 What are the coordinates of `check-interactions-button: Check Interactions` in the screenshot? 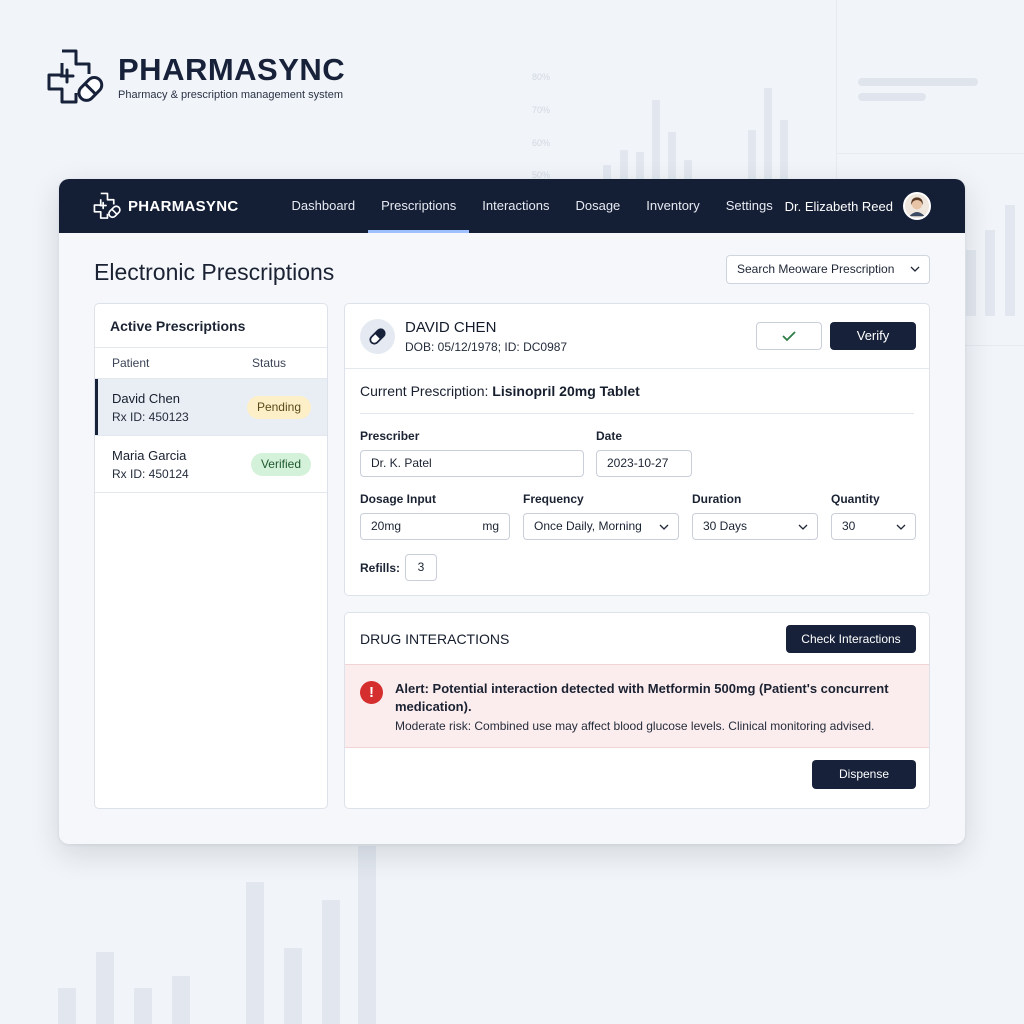 It's located at (851, 639).